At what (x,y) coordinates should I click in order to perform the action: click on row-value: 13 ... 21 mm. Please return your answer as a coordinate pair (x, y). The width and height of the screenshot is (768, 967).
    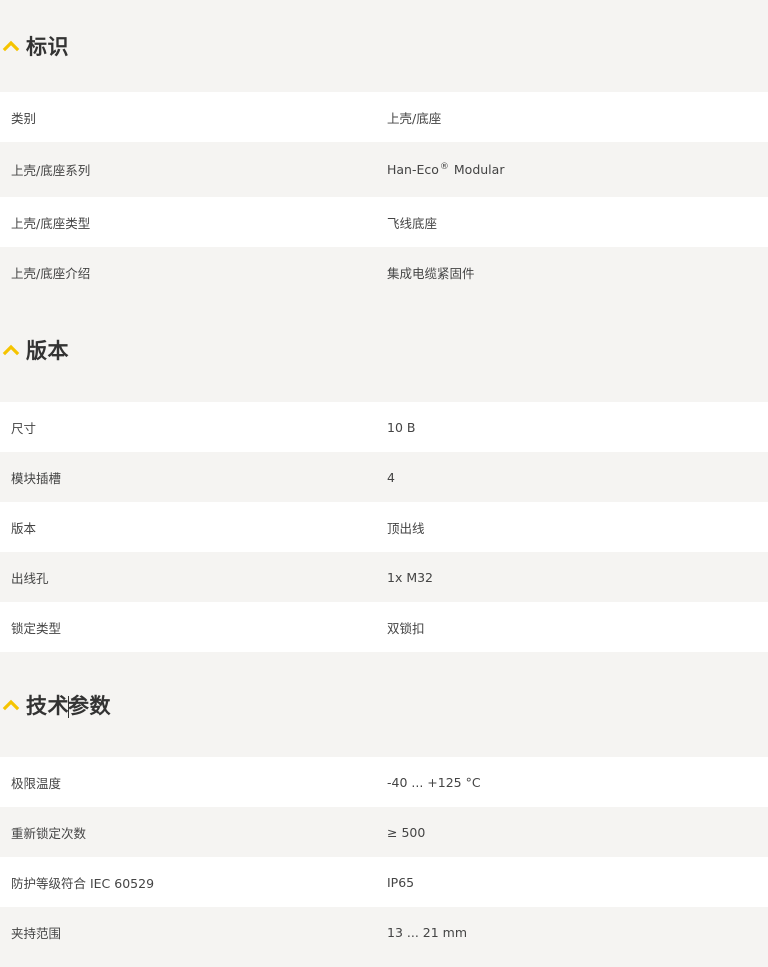
    Looking at the image, I should click on (427, 932).